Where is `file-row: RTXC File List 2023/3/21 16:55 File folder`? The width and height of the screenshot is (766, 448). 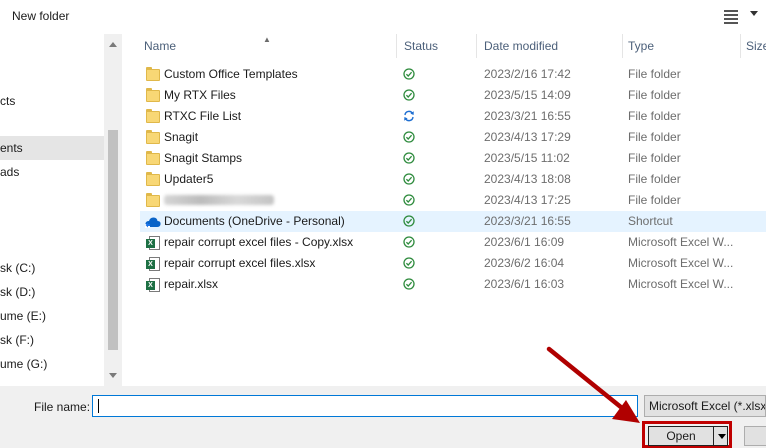 file-row: RTXC File List 2023/3/21 16:55 File folder is located at coordinates (453, 116).